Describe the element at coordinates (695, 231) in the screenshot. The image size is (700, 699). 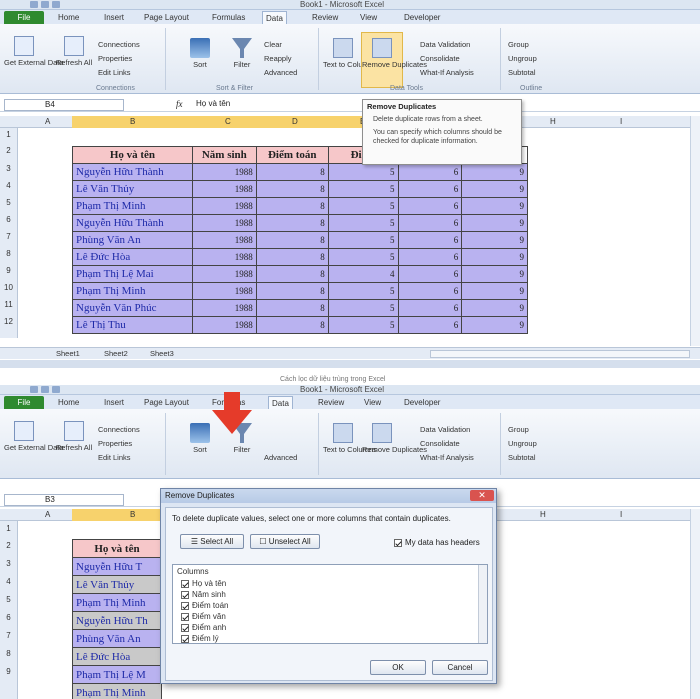
I see `vertical-scrollbar` at that location.